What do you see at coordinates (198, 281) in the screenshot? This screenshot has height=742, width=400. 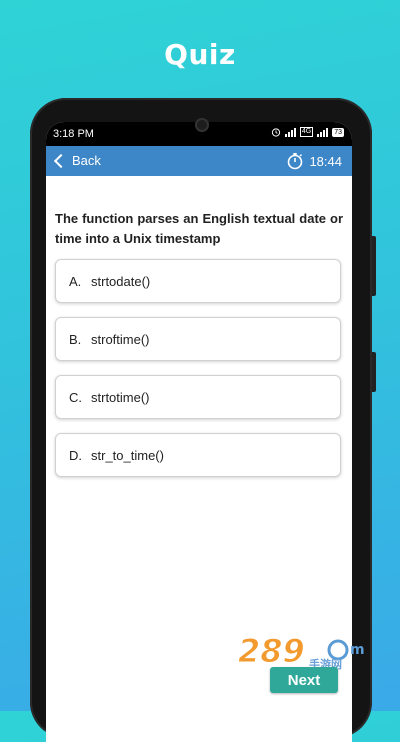 I see `answer-option-a: A. strtodate()` at bounding box center [198, 281].